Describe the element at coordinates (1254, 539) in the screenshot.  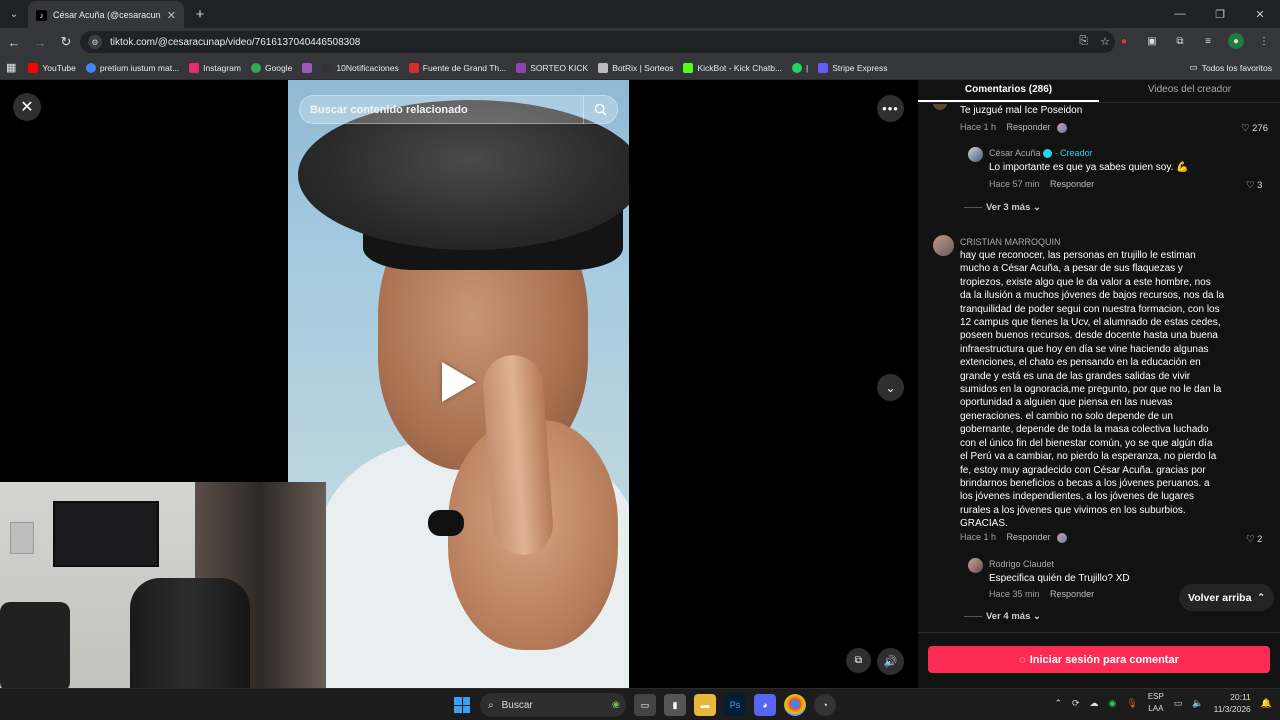
I see `like-count: ♡ 2` at that location.